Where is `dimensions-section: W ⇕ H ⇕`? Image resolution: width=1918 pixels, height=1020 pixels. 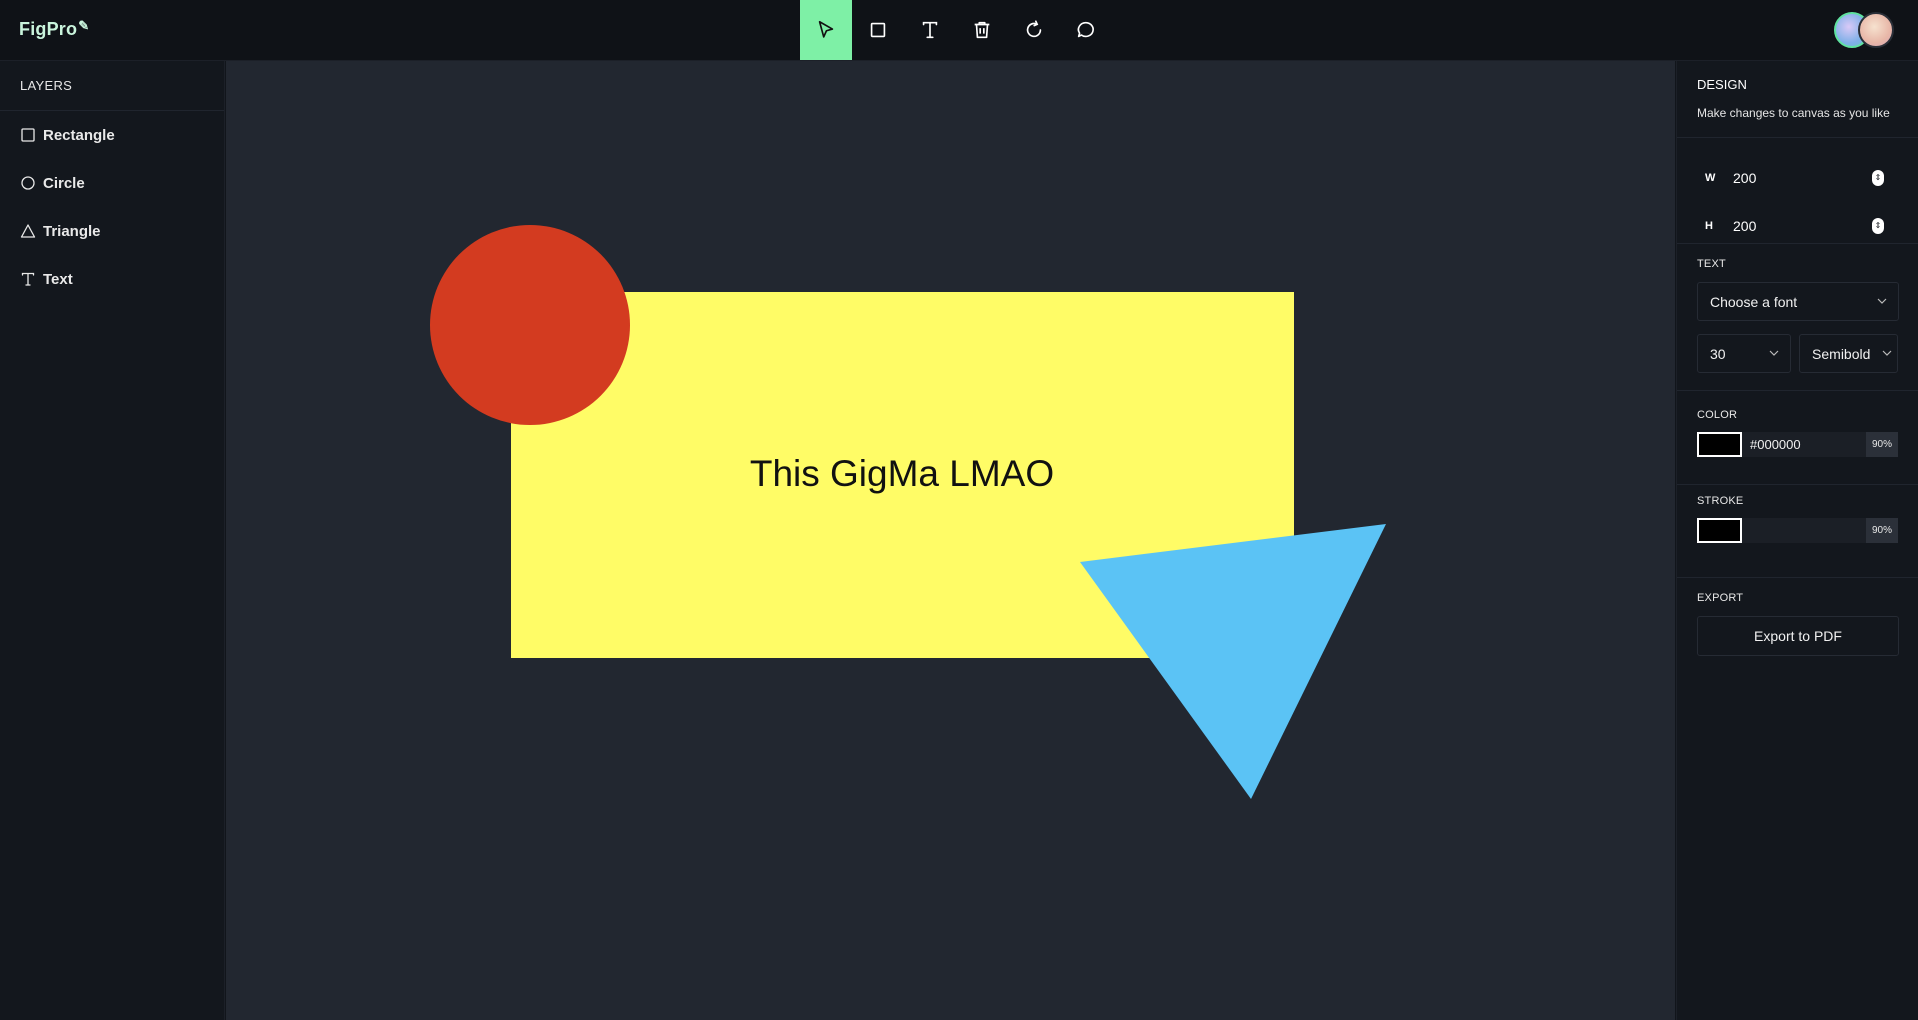 dimensions-section: W ⇕ H ⇕ is located at coordinates (1797, 191).